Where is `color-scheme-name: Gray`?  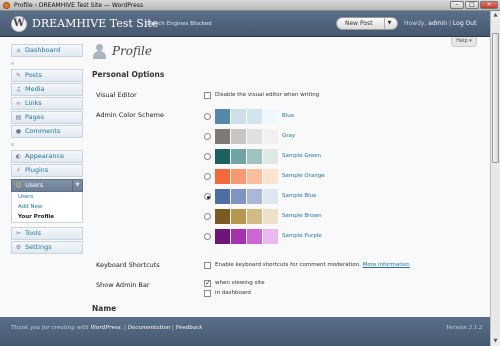 color-scheme-name: Gray is located at coordinates (288, 136).